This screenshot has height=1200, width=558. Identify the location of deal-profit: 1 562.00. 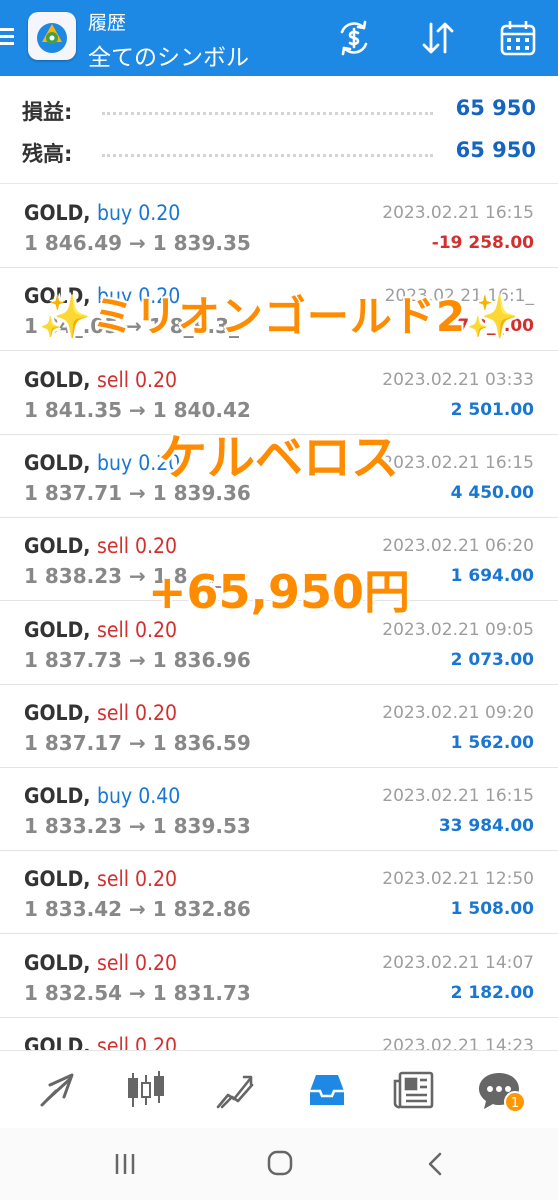
(492, 742).